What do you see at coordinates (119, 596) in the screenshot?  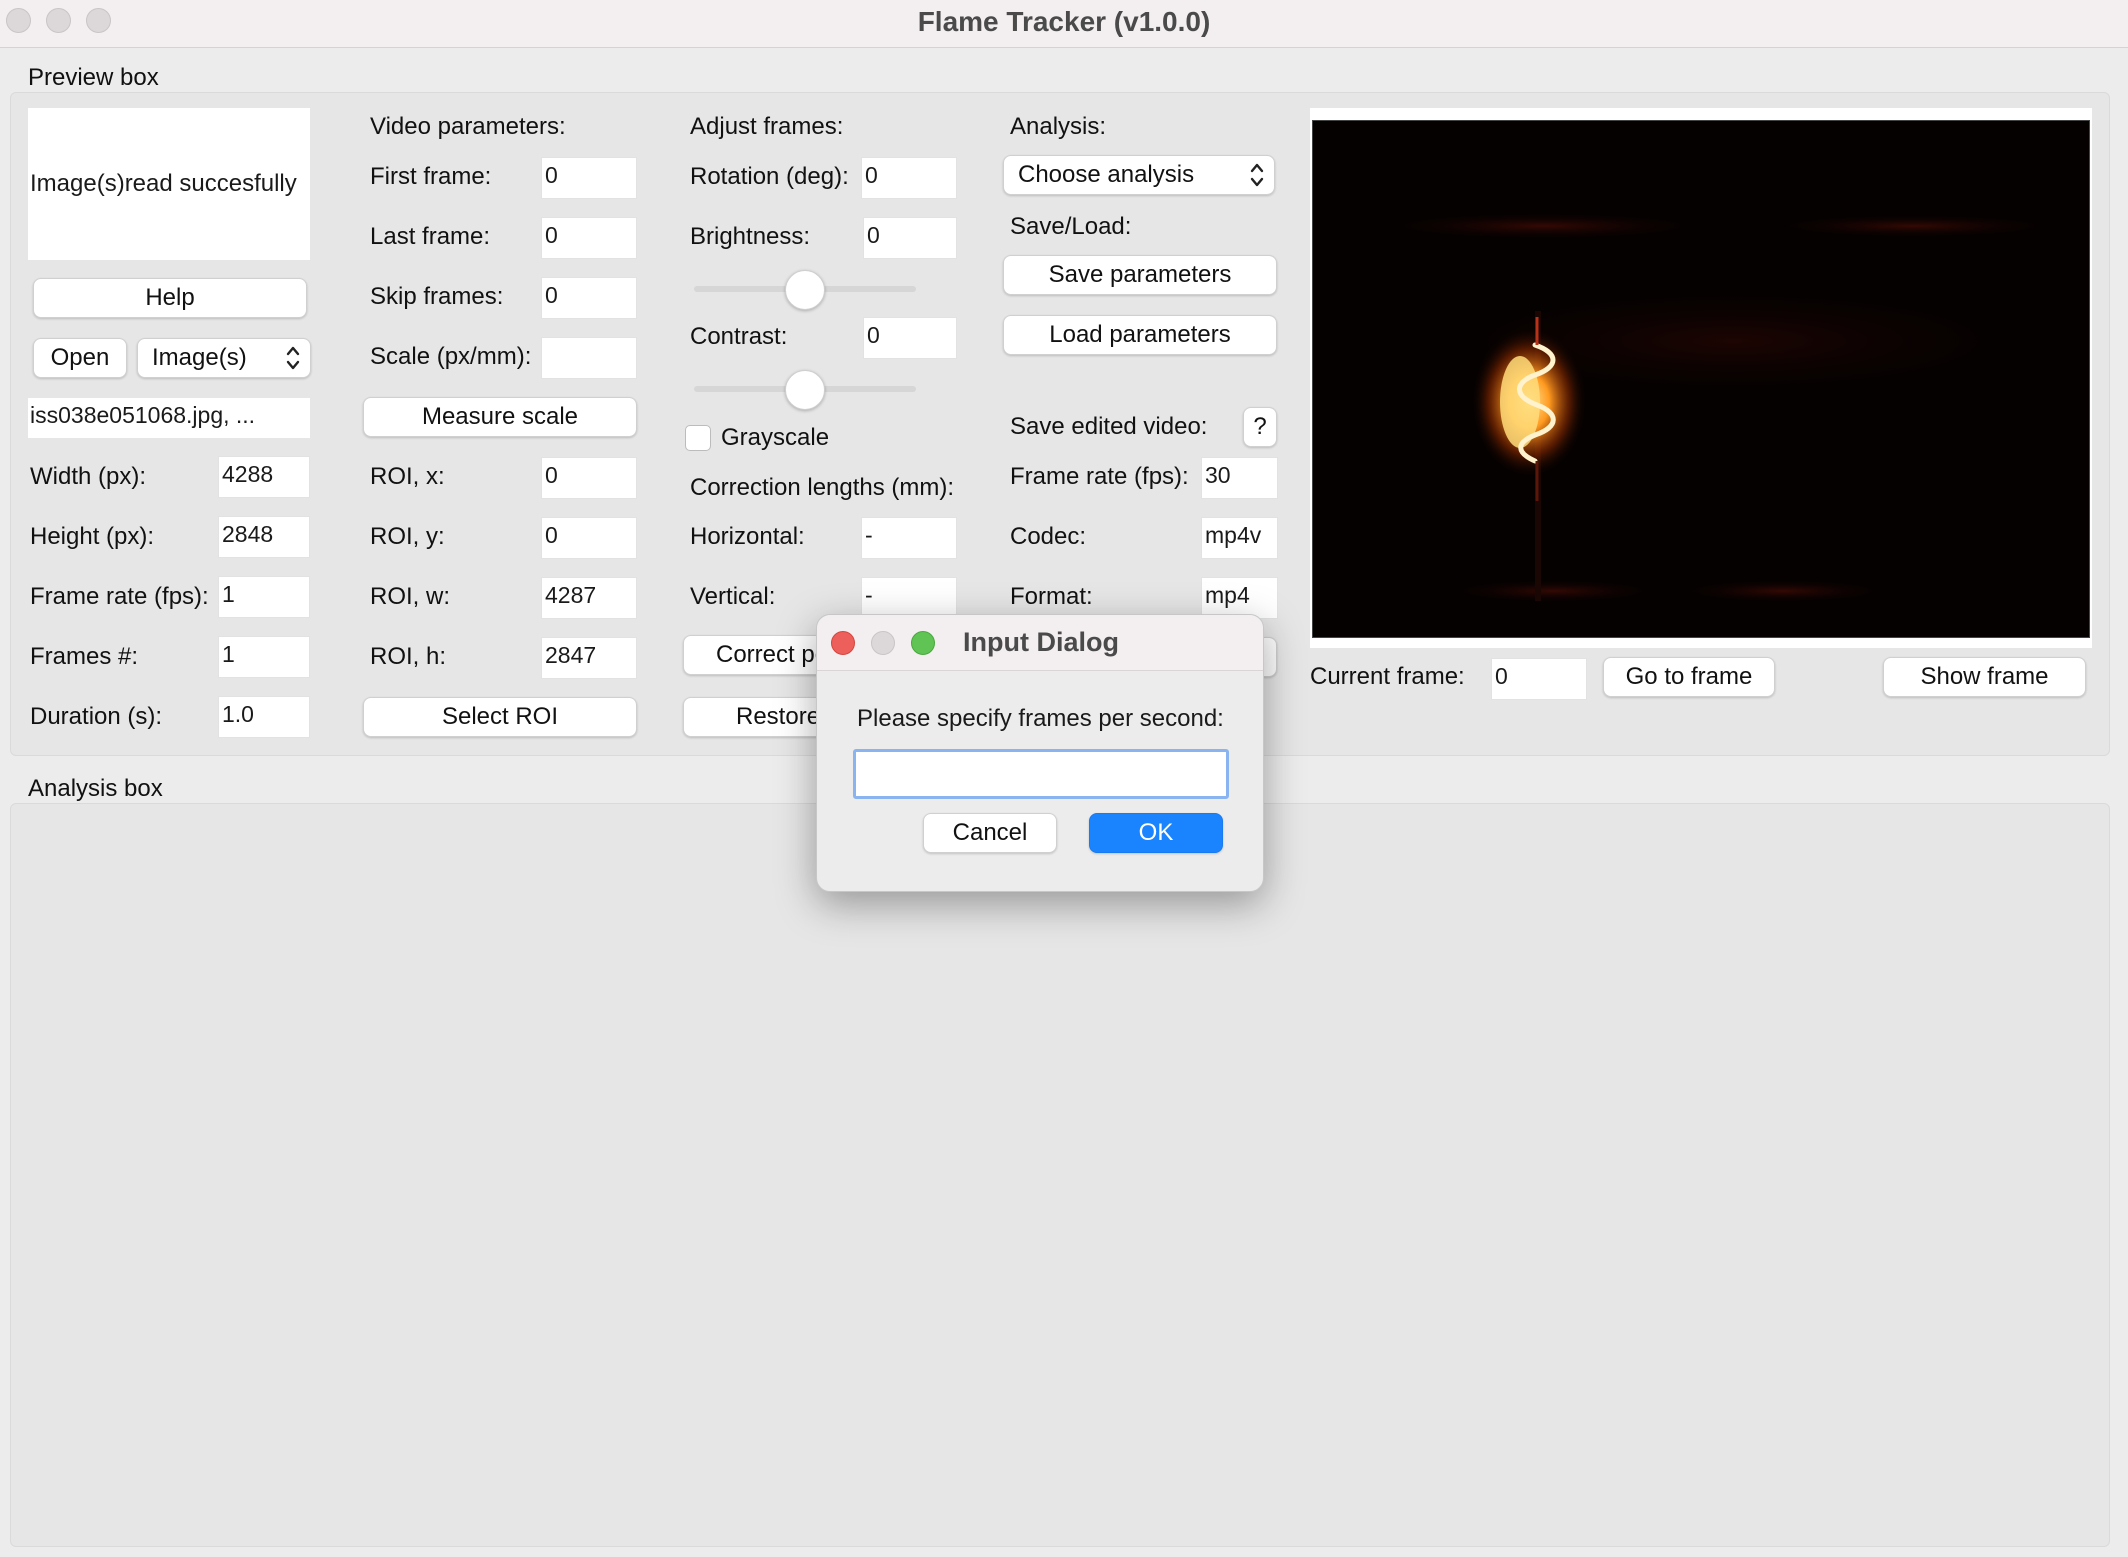 I see `frame-rate-label: Frame rate (fps):` at bounding box center [119, 596].